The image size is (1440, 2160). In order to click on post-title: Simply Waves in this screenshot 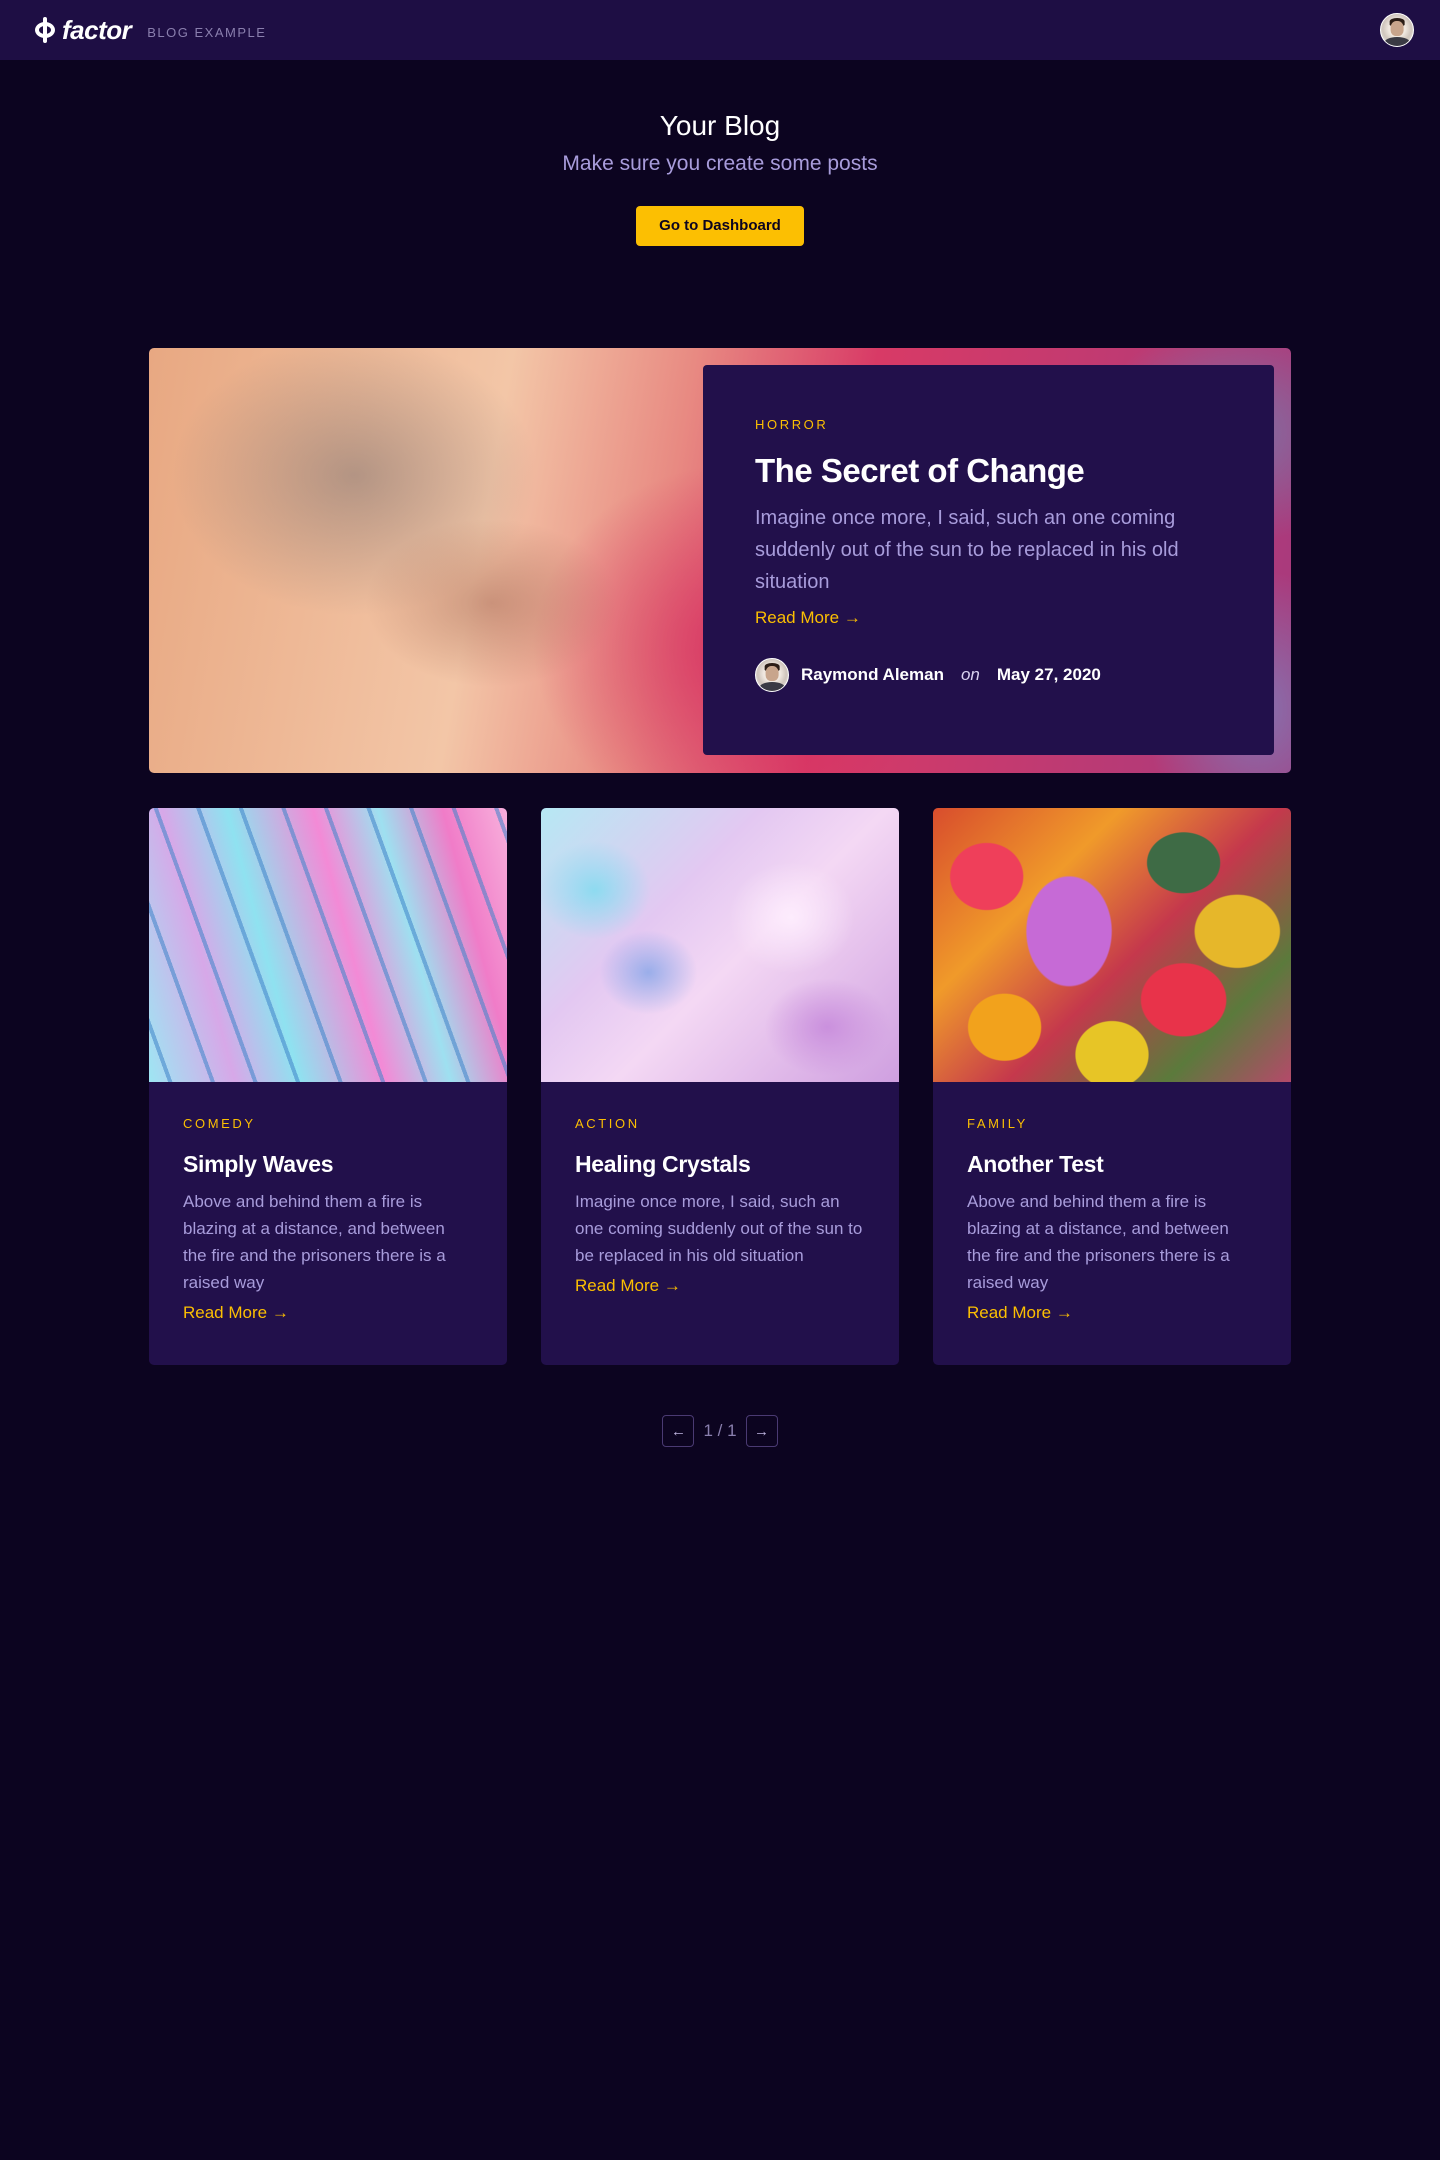, I will do `click(328, 1164)`.